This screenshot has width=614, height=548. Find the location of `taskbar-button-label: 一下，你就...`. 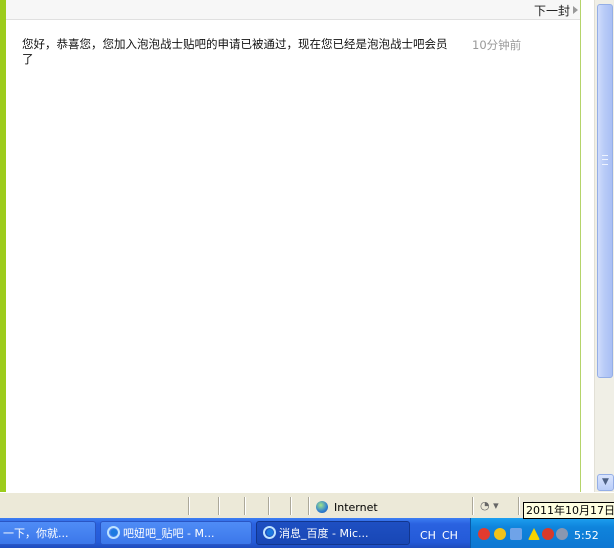

taskbar-button-label: 一下，你就... is located at coordinates (36, 533).